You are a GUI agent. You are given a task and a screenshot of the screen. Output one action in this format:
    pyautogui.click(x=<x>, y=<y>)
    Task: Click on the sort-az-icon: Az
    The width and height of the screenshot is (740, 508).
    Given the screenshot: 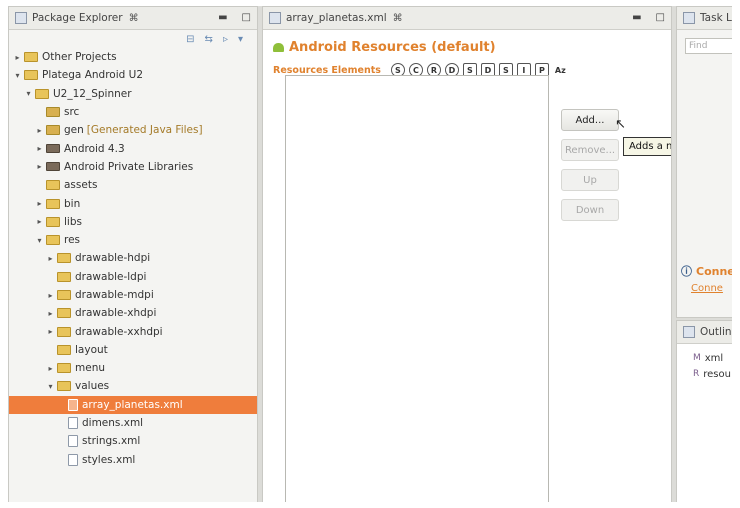 What is the action you would take?
    pyautogui.click(x=560, y=70)
    